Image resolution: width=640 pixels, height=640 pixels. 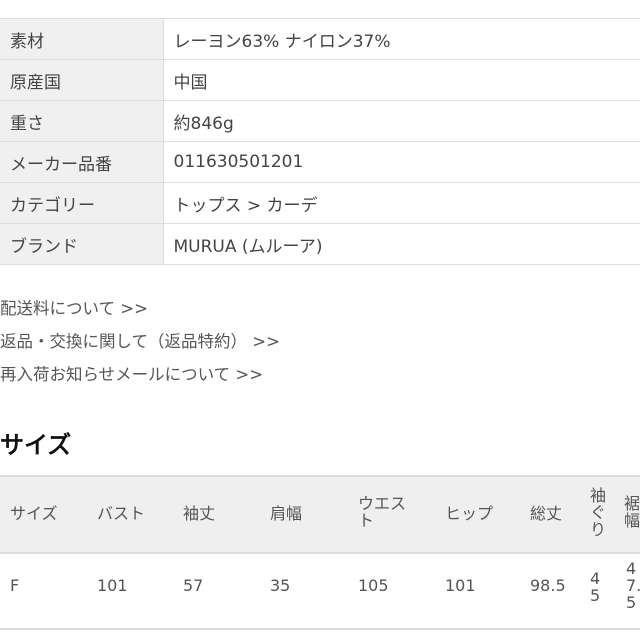 What do you see at coordinates (15, 585) in the screenshot?
I see `cell: F` at bounding box center [15, 585].